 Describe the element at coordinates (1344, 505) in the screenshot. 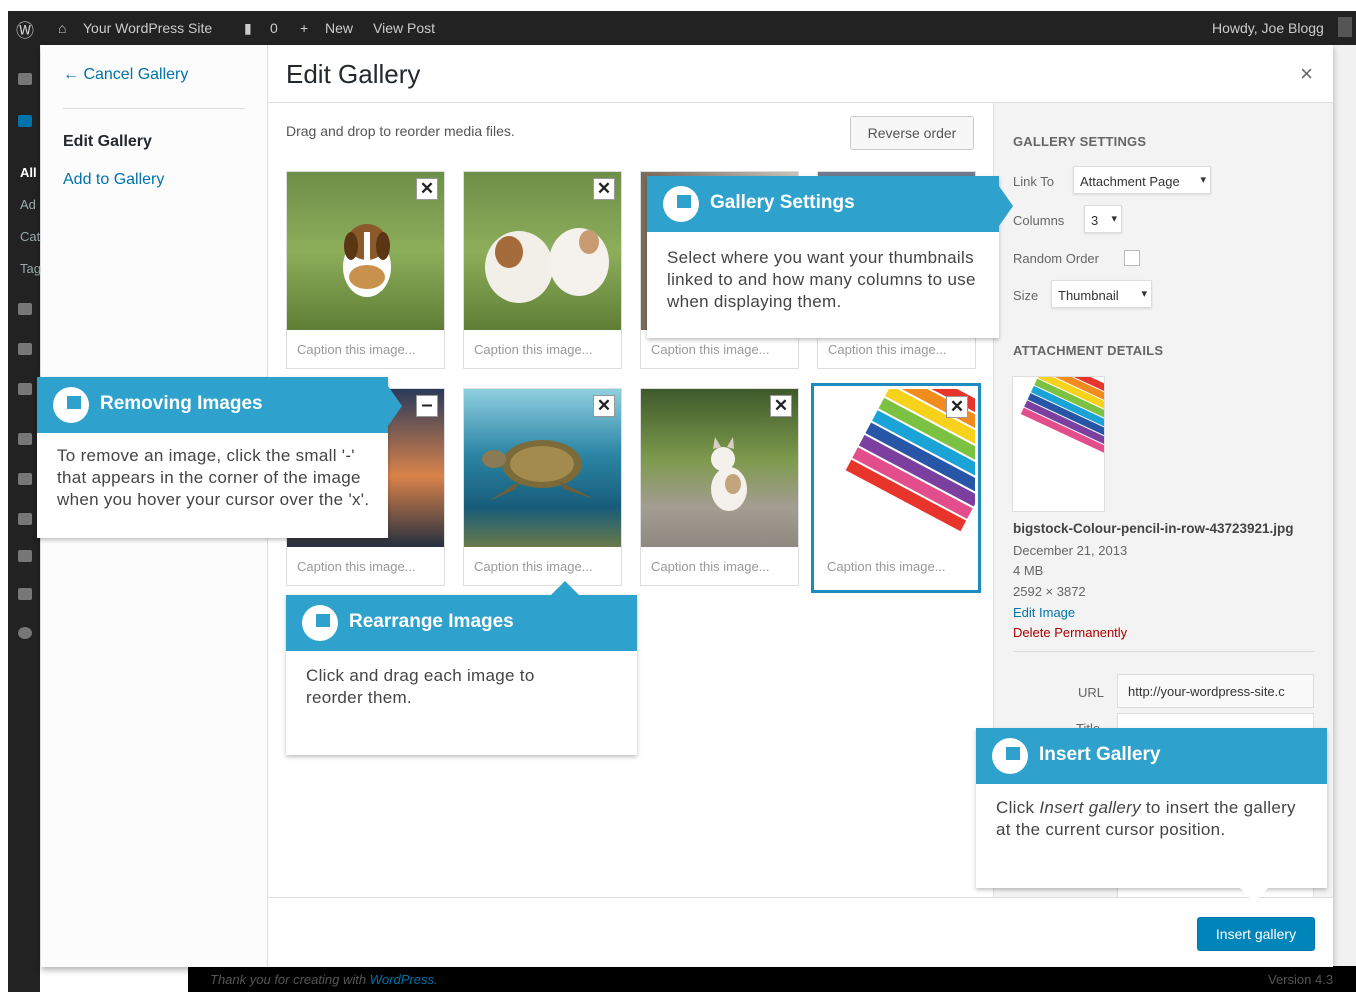

I see `background-page` at that location.